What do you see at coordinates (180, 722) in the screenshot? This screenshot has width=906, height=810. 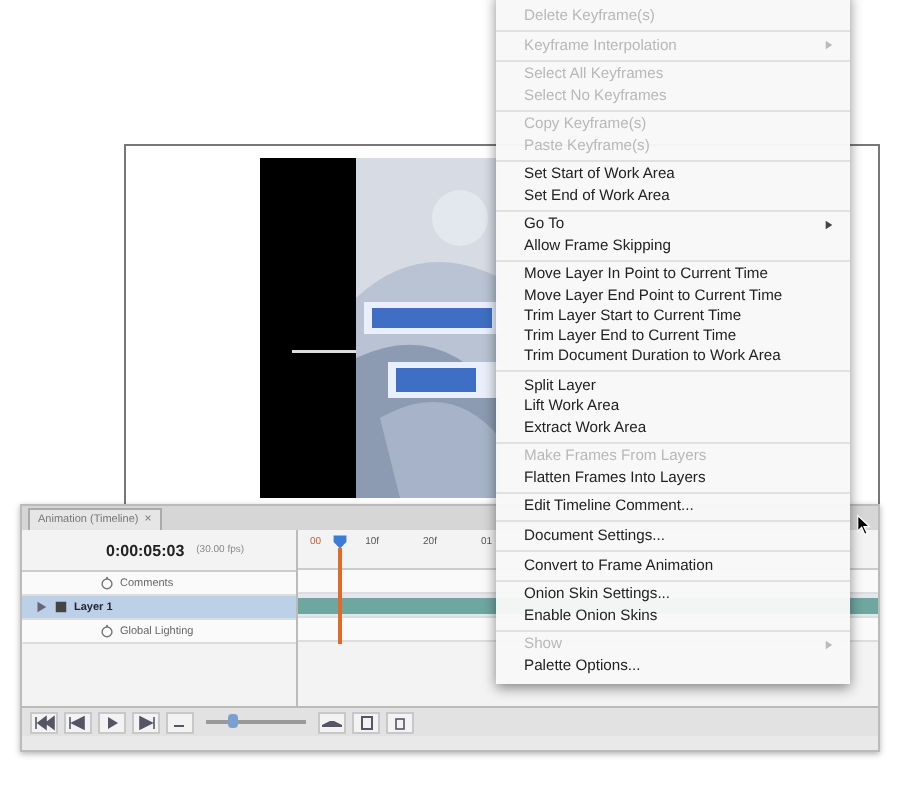 I see `zoom-out-icon` at bounding box center [180, 722].